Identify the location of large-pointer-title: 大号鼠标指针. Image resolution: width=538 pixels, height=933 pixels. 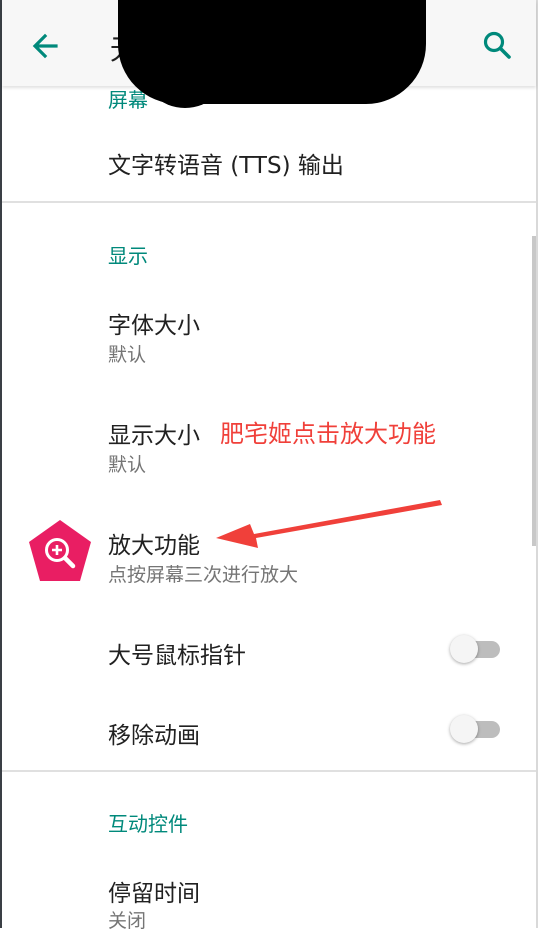
(177, 656).